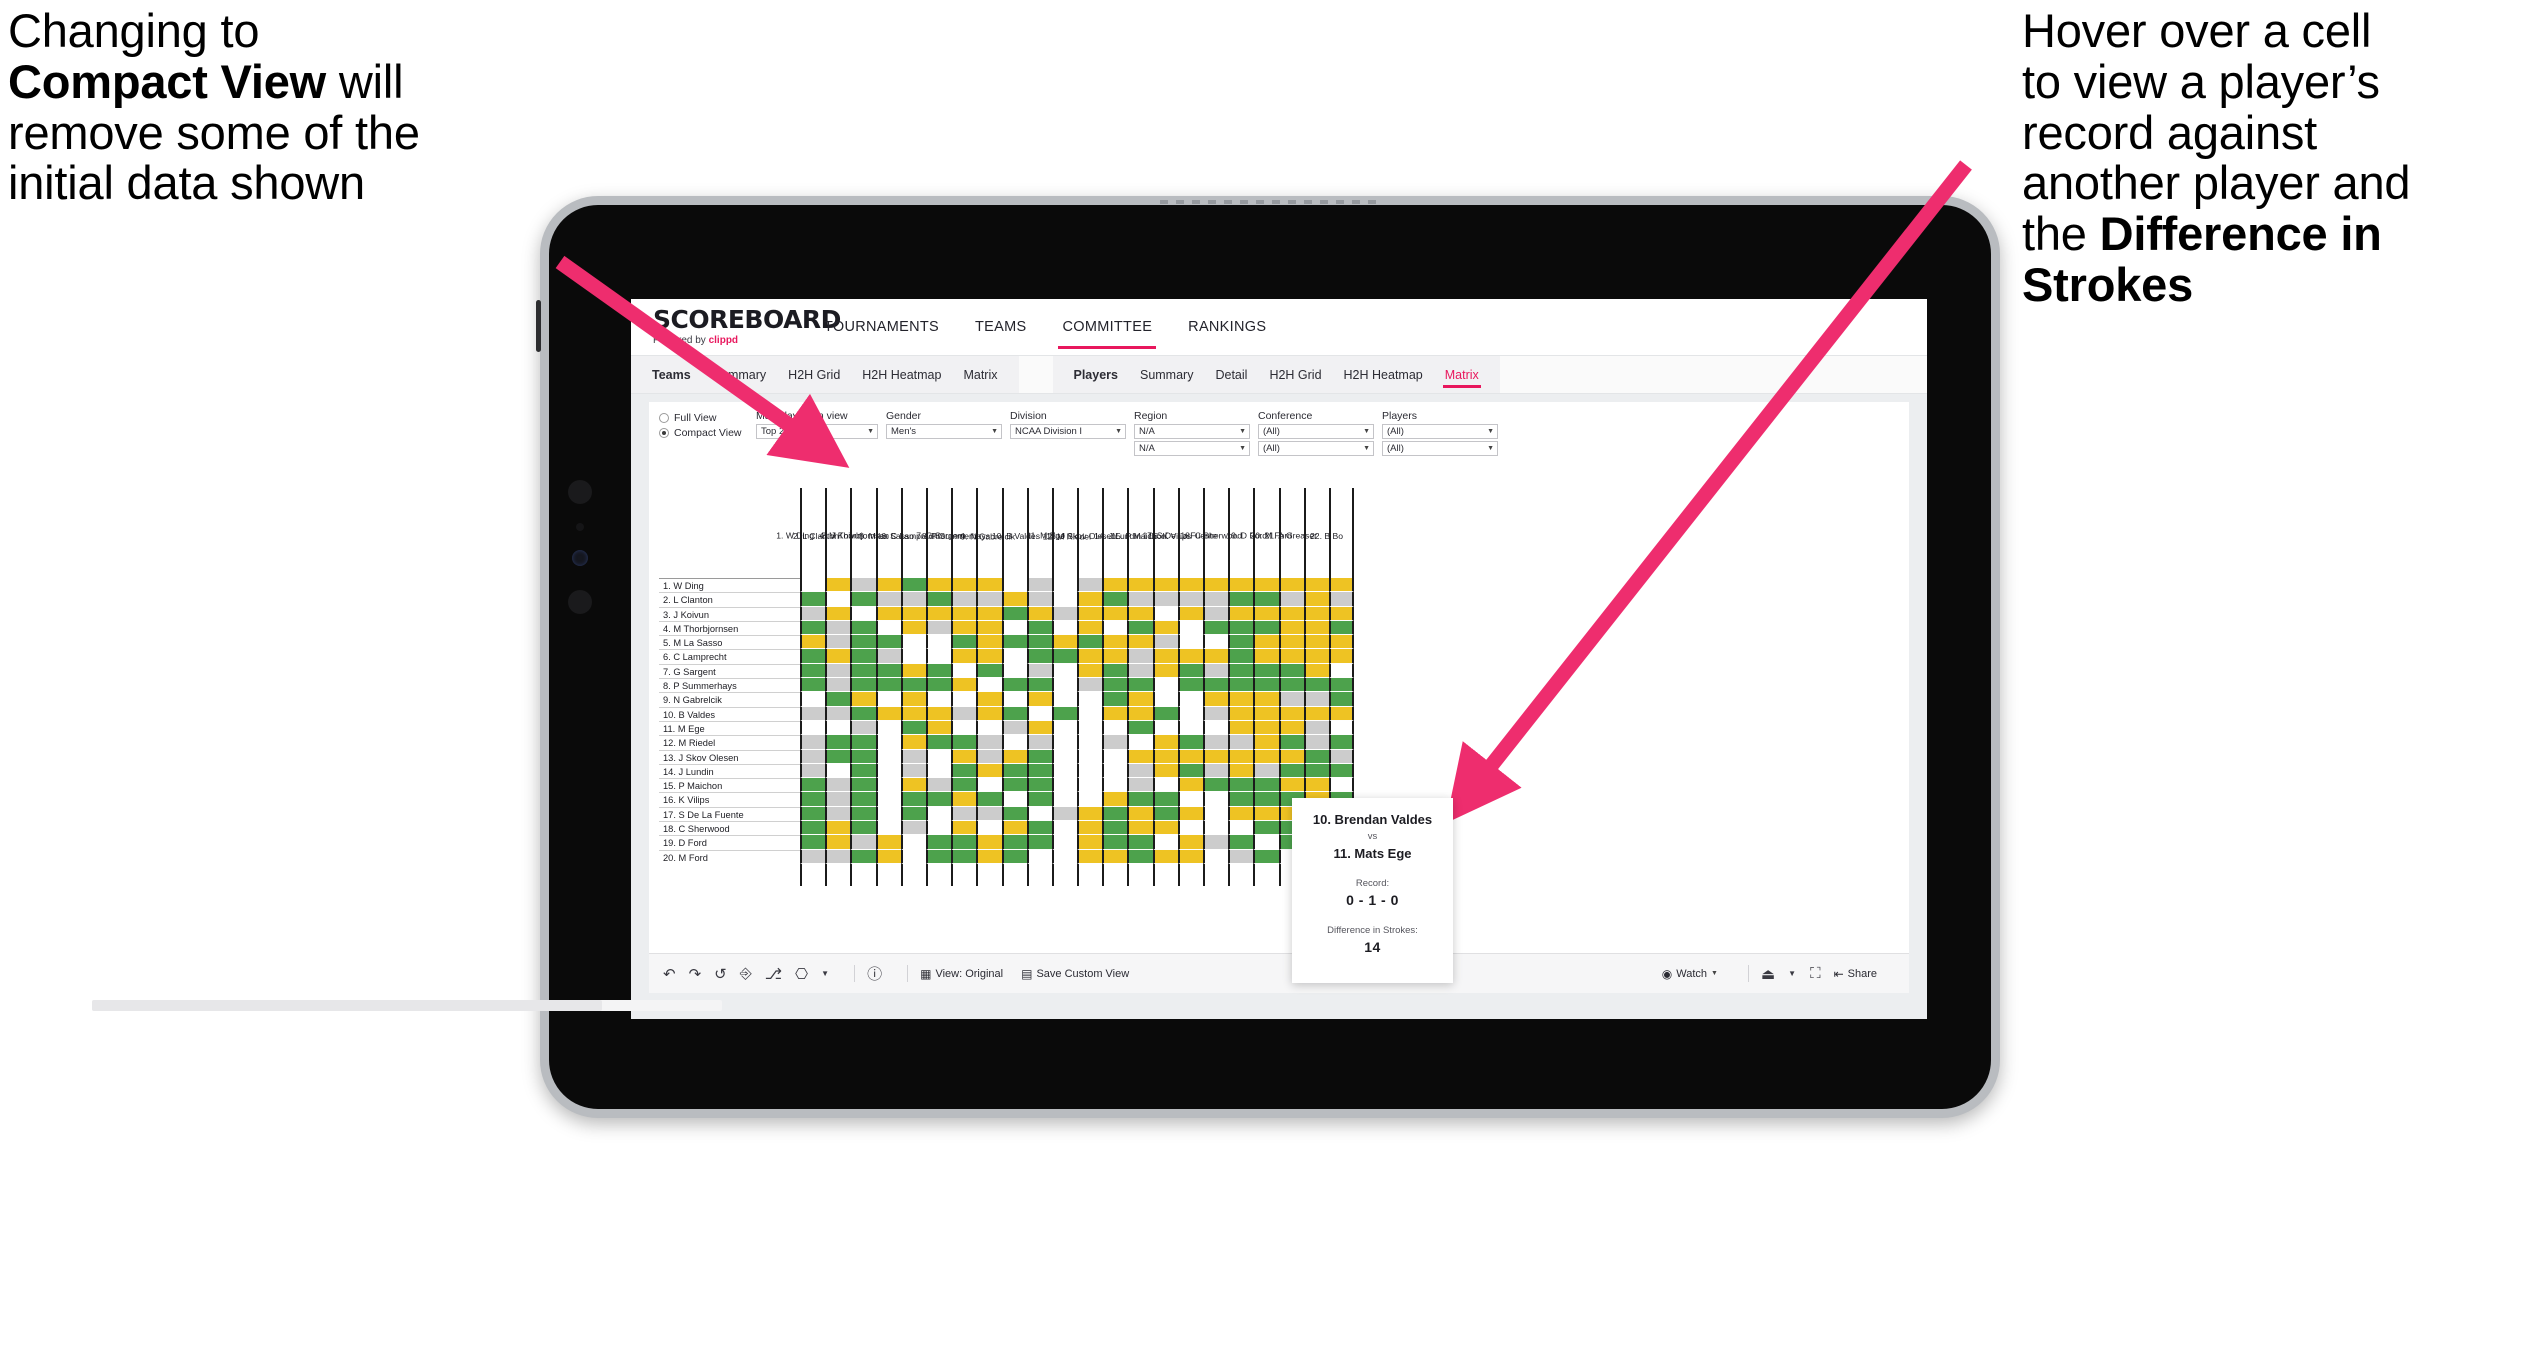  What do you see at coordinates (1316, 431) in the screenshot?
I see `filter-conference-select: (All) ▼` at bounding box center [1316, 431].